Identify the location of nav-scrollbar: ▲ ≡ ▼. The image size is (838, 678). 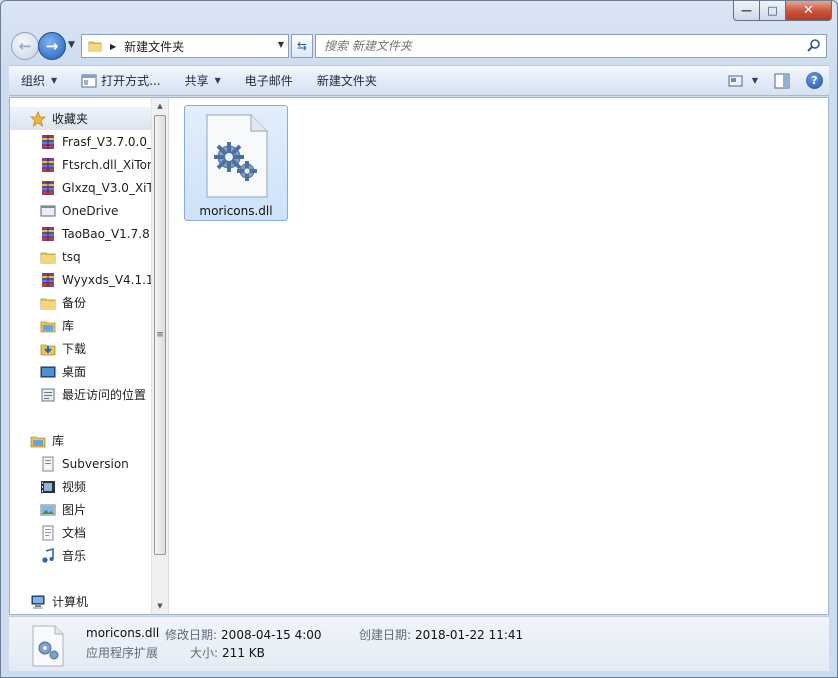
(159, 356).